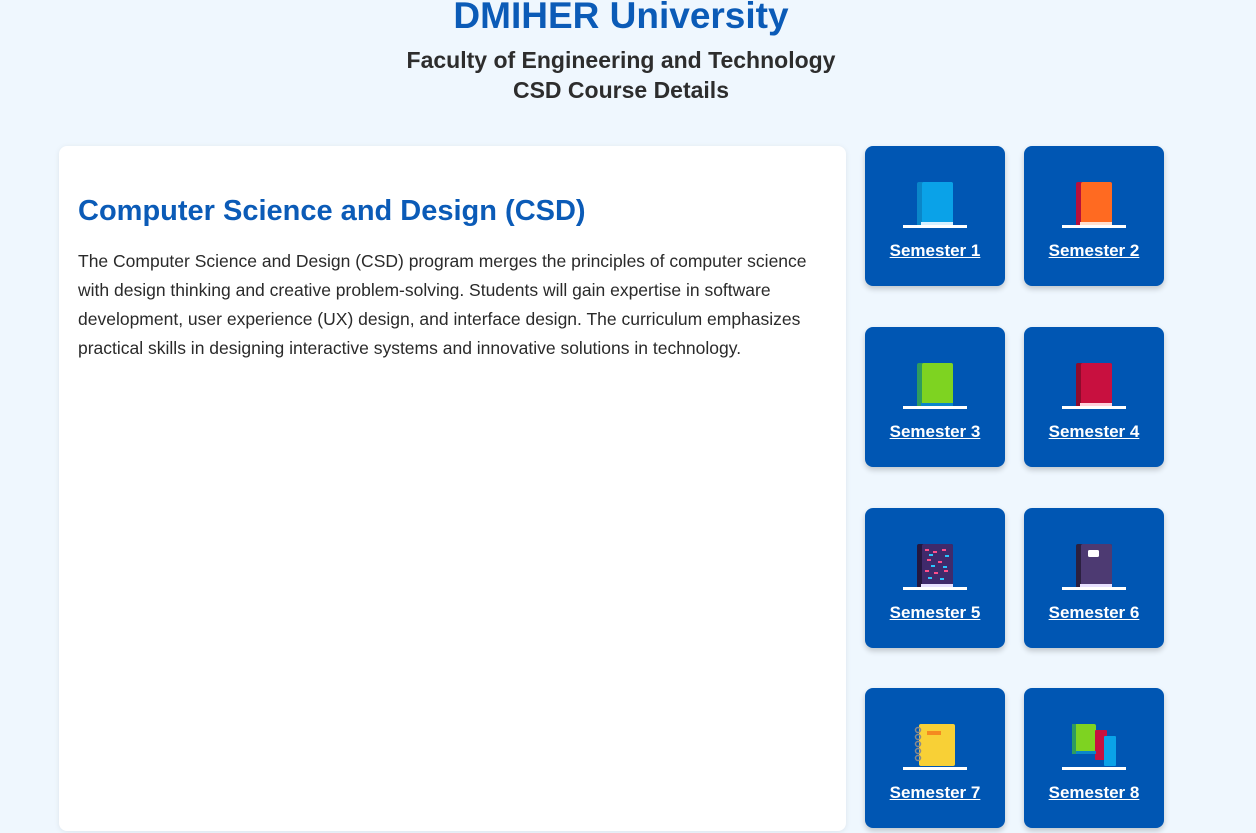 This screenshot has width=1256, height=833. I want to click on semester-4-label: Semester 4, so click(1094, 431).